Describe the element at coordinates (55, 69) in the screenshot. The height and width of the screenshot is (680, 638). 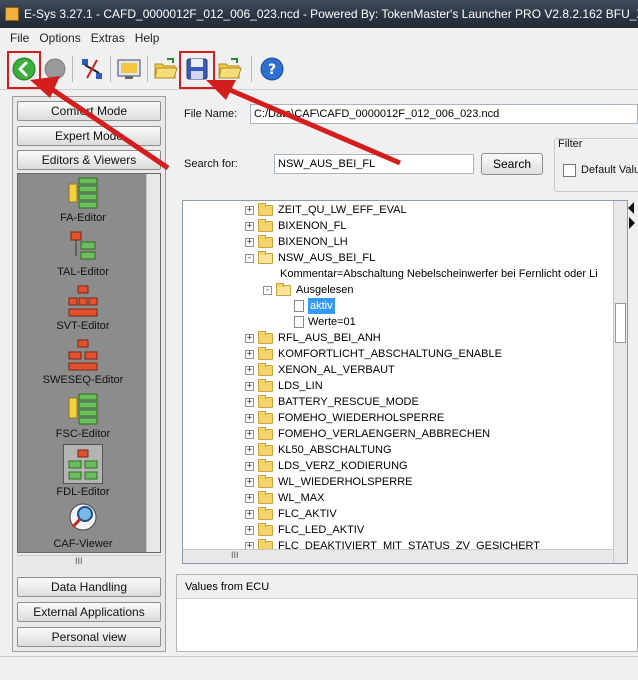
I see `stop-button` at that location.